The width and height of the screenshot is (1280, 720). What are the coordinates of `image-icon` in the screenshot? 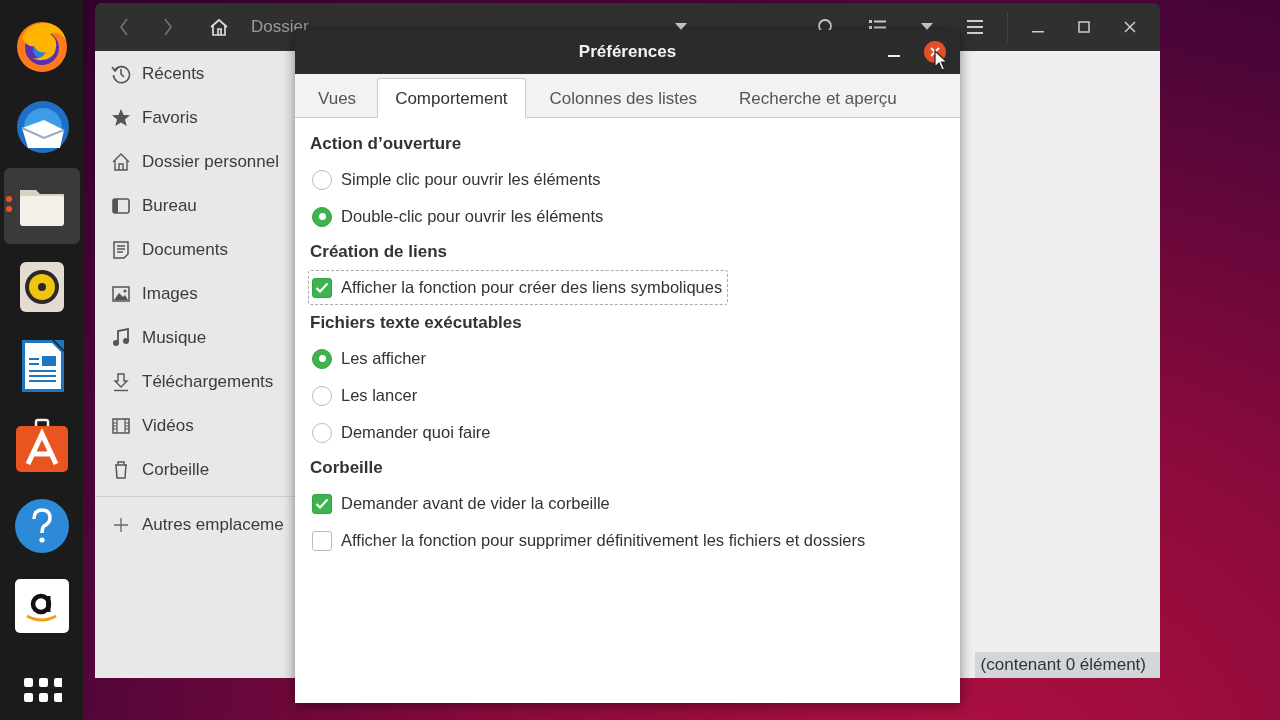 It's located at (121, 294).